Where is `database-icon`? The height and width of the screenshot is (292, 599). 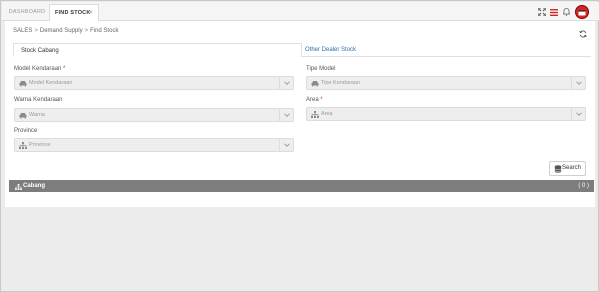 database-icon is located at coordinates (558, 169).